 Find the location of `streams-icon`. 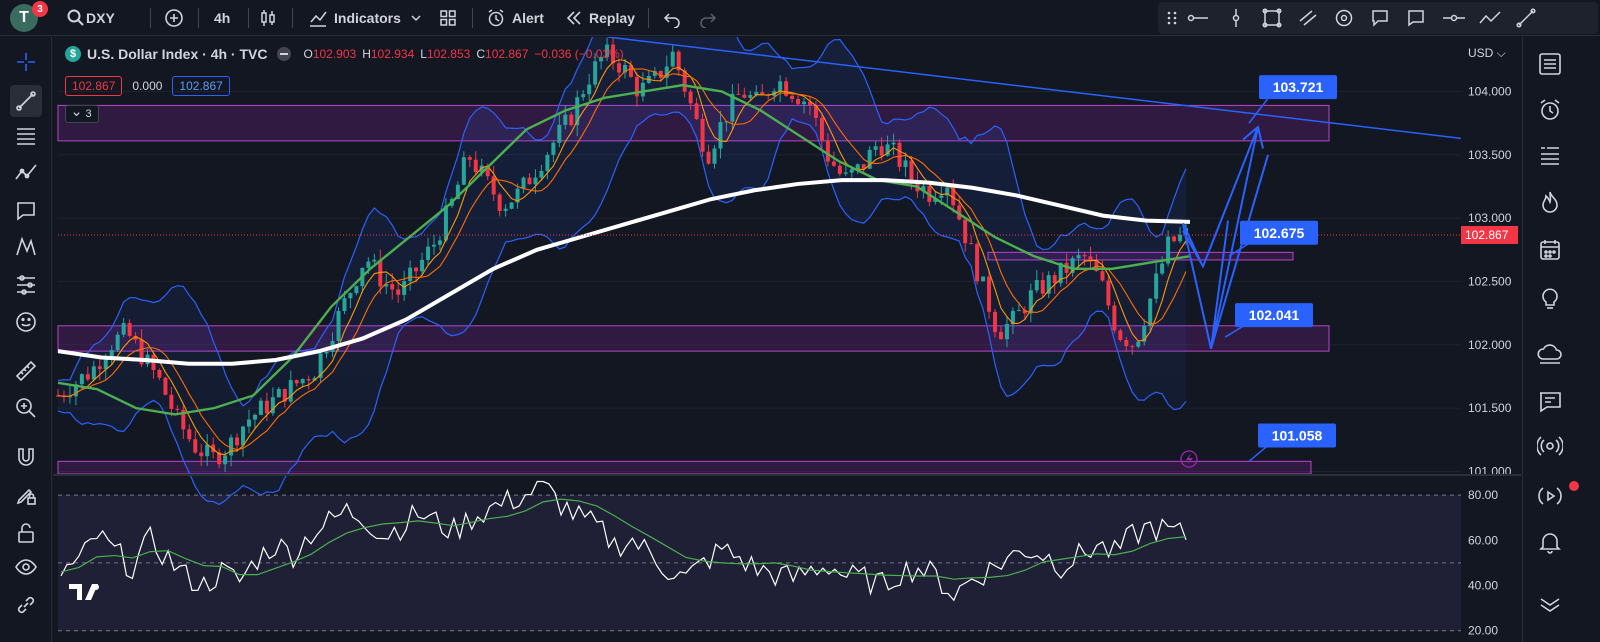

streams-icon is located at coordinates (1550, 354).